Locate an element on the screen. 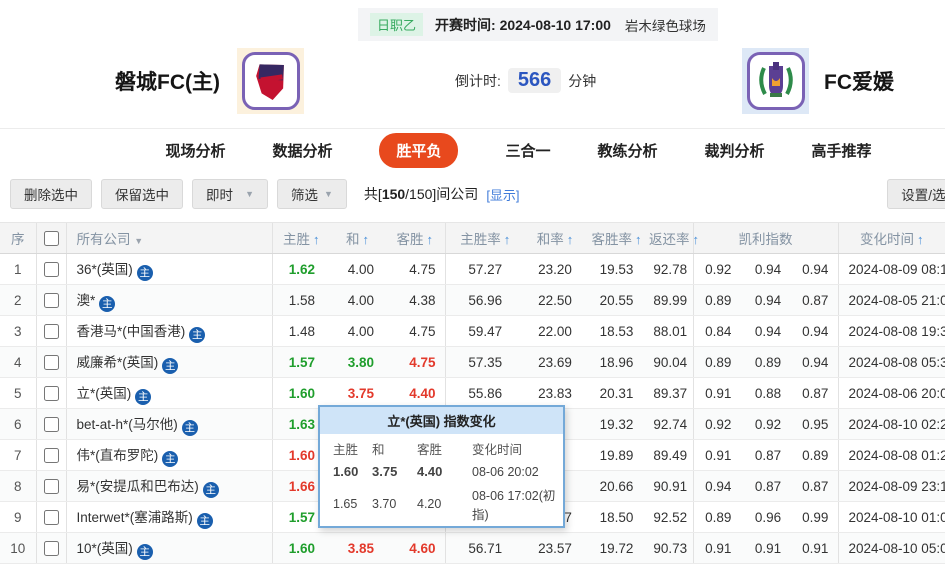  home-odds: 1.58 is located at coordinates (300, 300).